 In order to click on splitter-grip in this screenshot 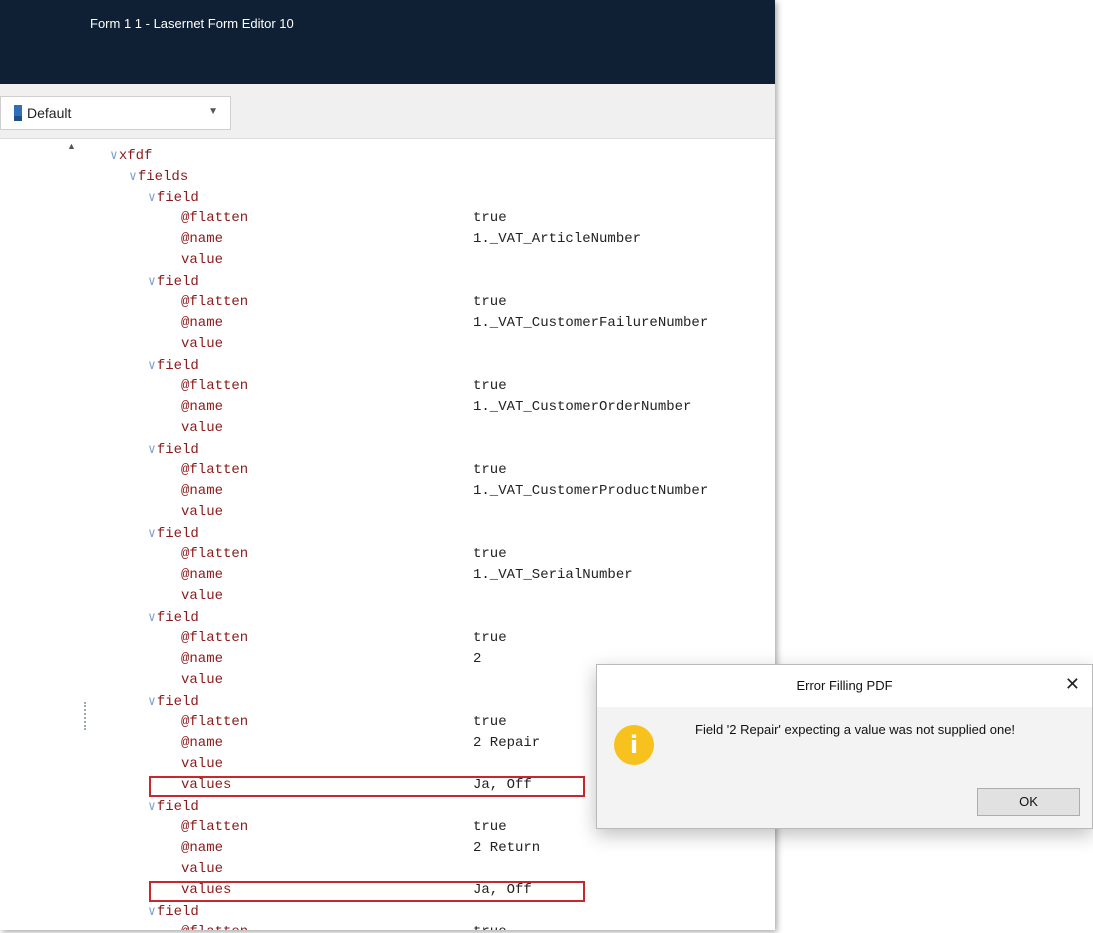, I will do `click(86, 716)`.